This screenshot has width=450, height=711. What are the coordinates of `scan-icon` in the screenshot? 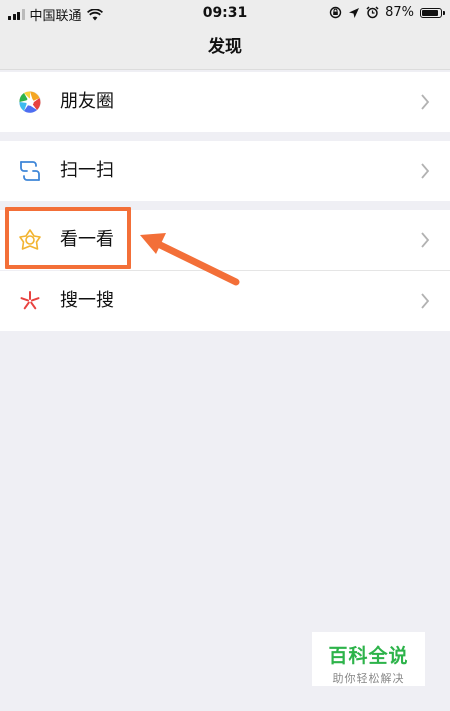 It's located at (30, 171).